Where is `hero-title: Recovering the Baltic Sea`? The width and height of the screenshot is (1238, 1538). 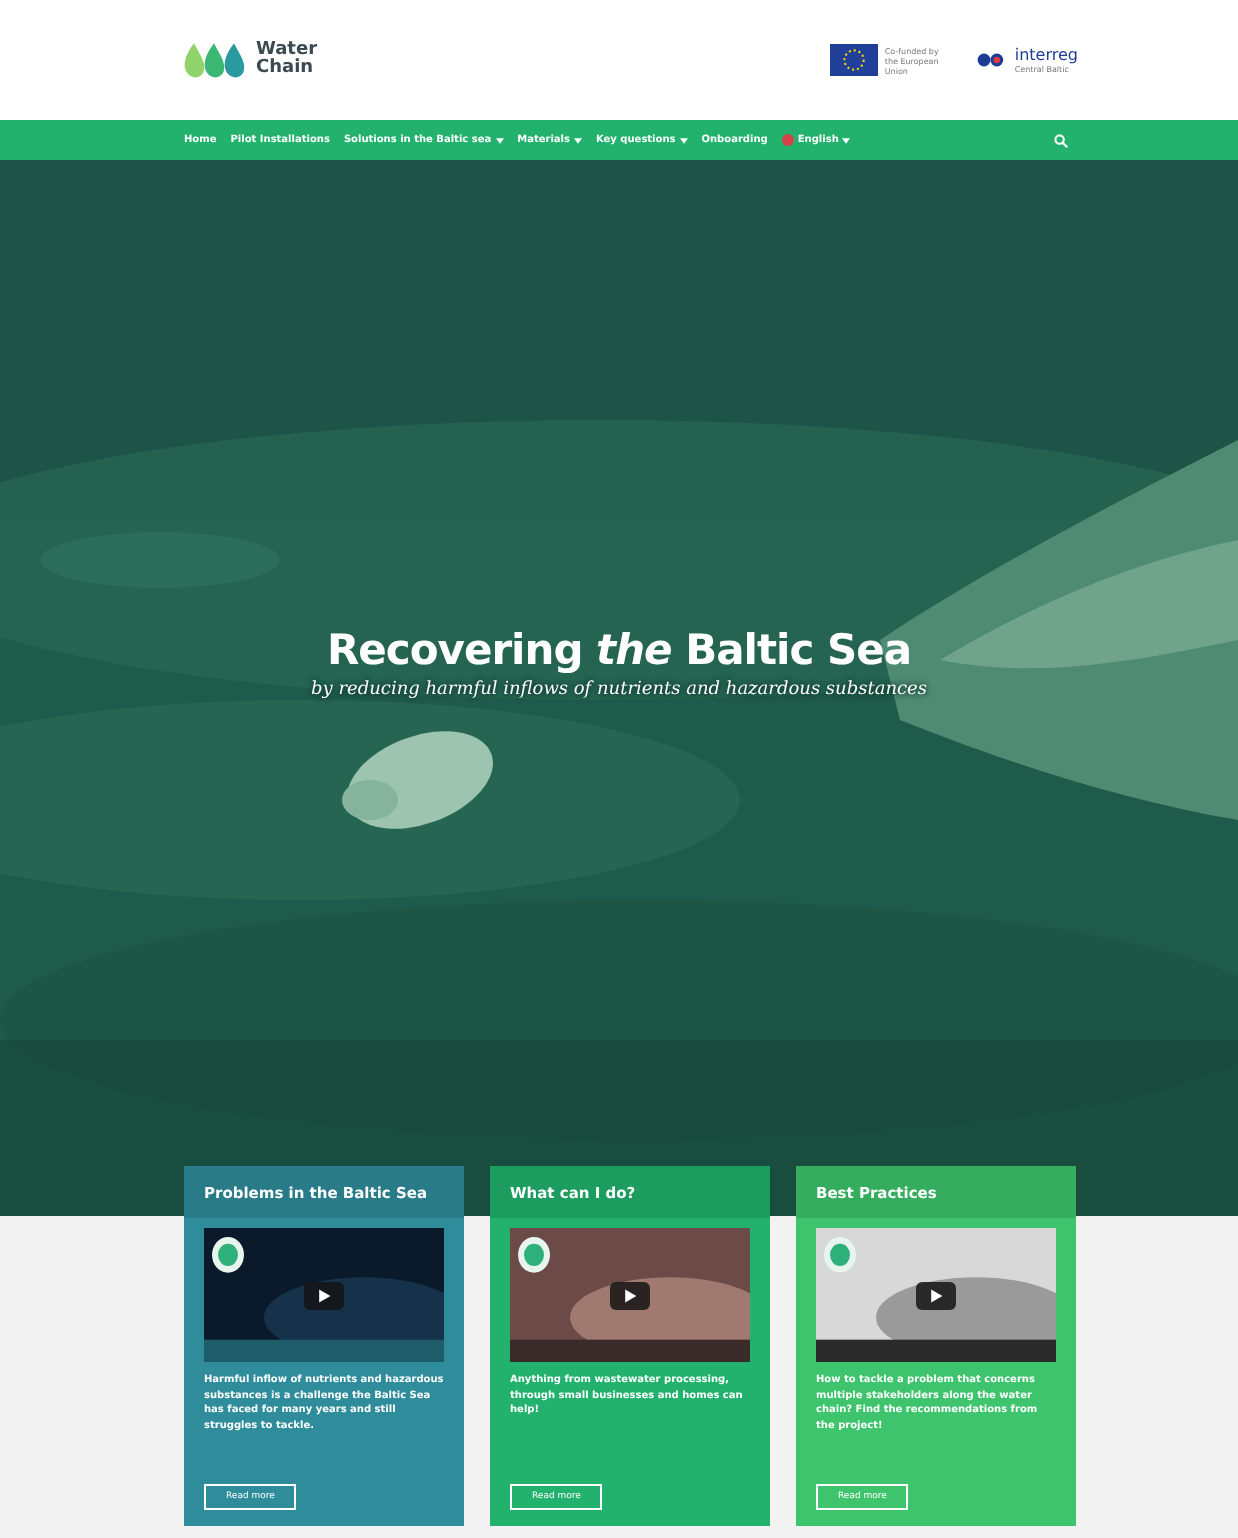
hero-title: Recovering the Baltic Sea is located at coordinates (619, 650).